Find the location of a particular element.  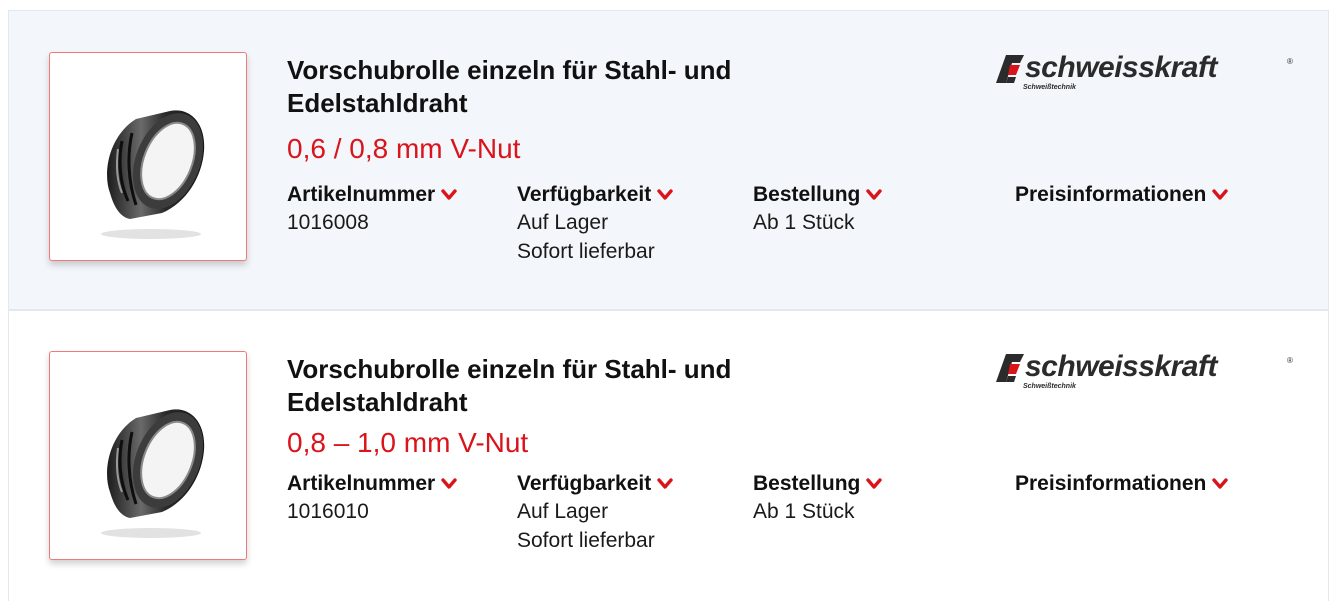

article-number-value: 1016010 is located at coordinates (328, 511).